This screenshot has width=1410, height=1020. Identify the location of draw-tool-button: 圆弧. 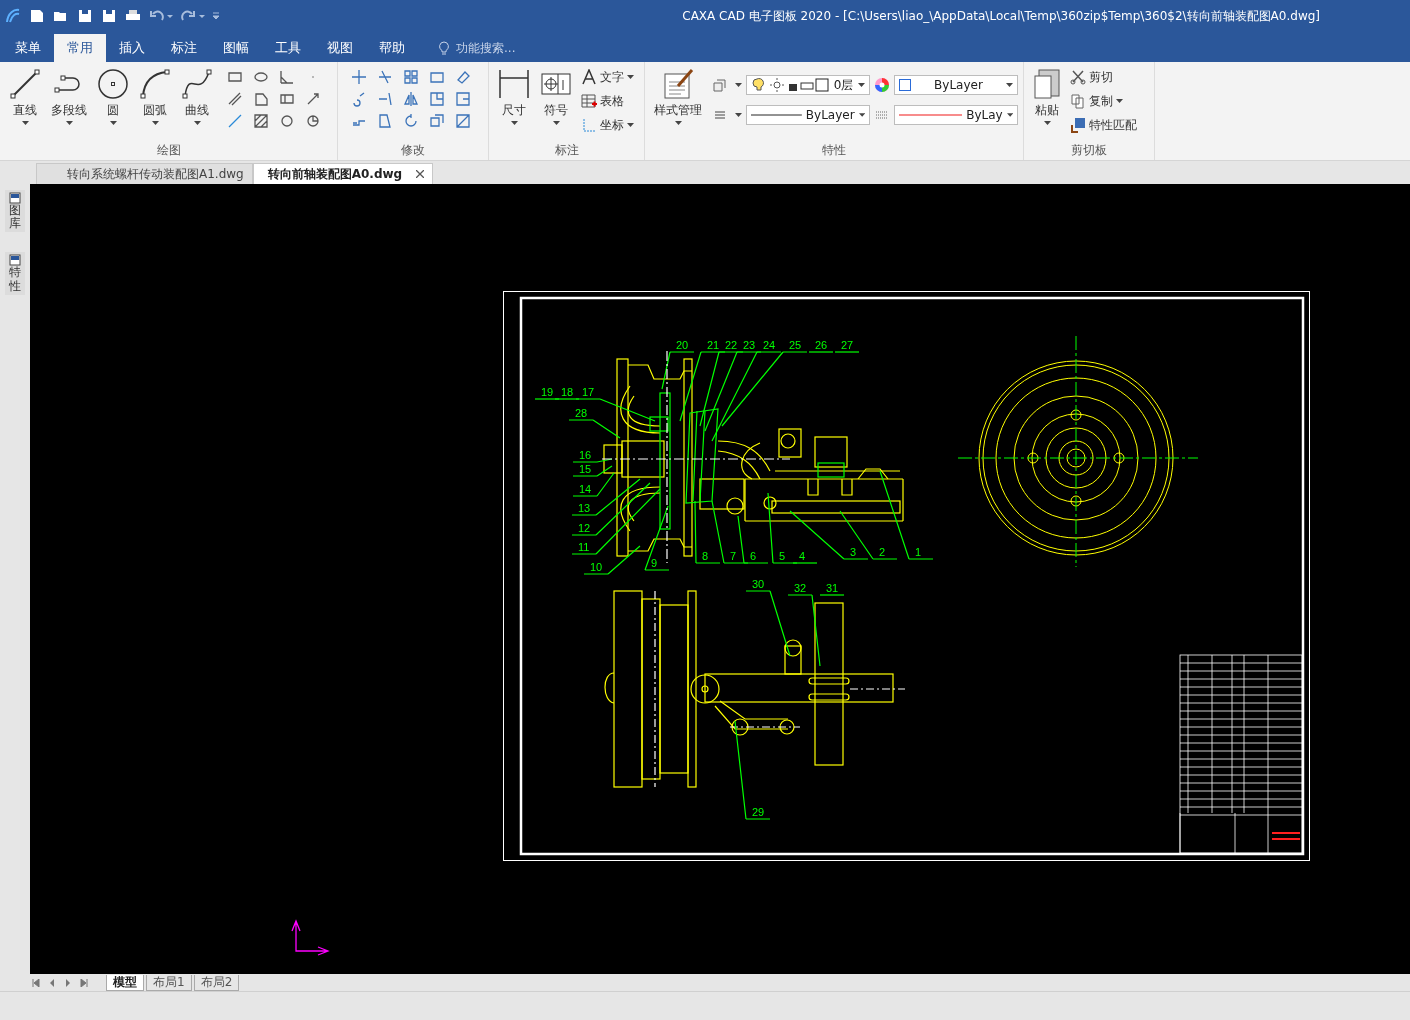
(155, 104).